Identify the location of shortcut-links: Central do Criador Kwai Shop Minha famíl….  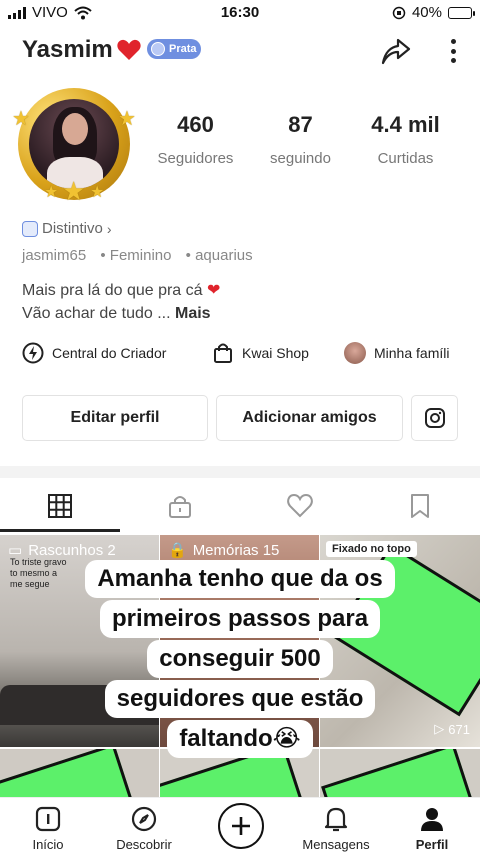
(251, 355).